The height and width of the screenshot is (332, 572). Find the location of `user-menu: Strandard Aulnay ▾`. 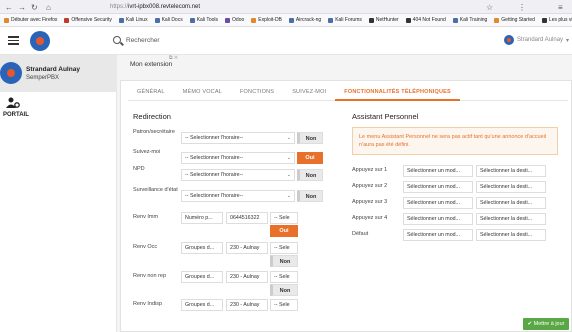

user-menu: Strandard Aulnay ▾ is located at coordinates (536, 40).